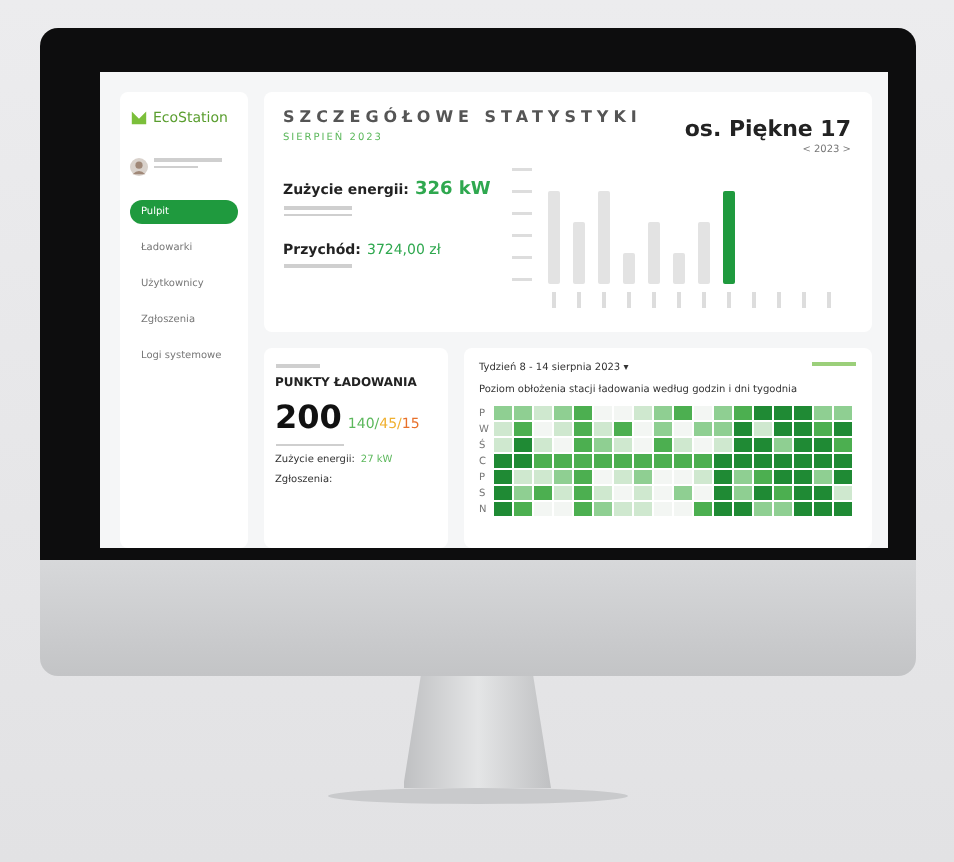 The image size is (954, 862). I want to click on avatar-icon, so click(138, 167).